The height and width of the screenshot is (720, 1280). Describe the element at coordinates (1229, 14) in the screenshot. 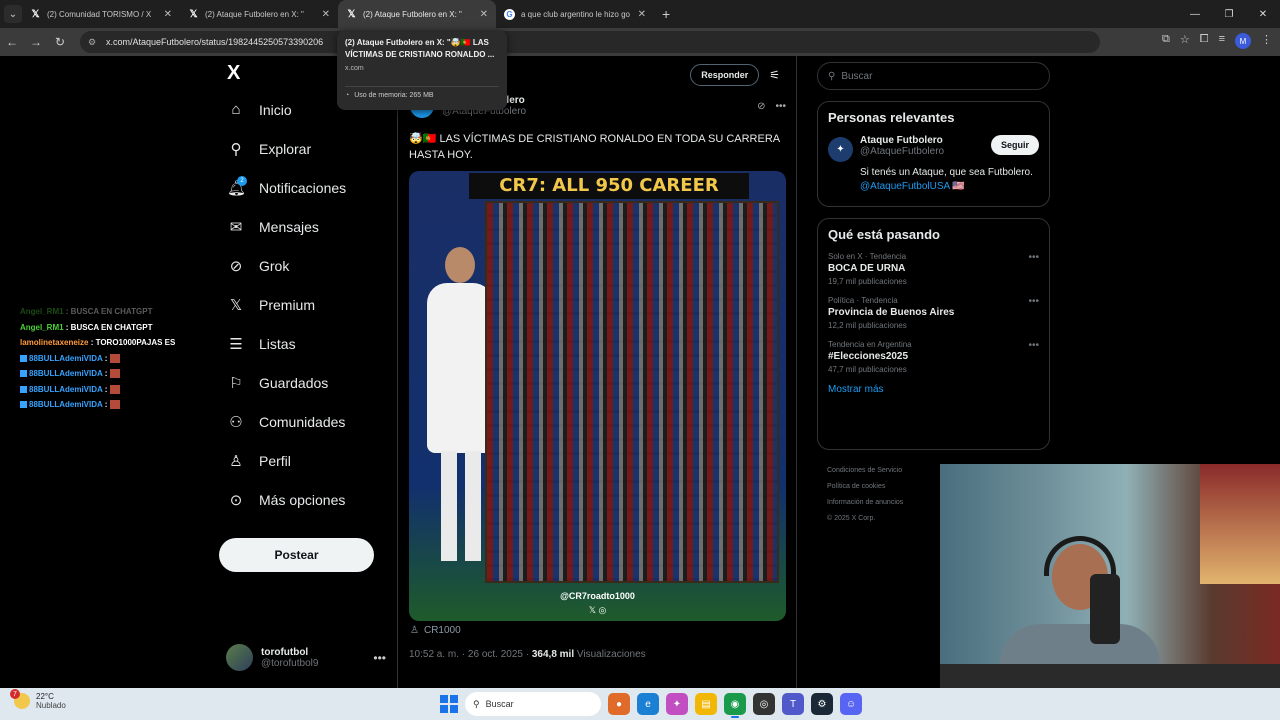

I see `restore-icon: ❐` at that location.